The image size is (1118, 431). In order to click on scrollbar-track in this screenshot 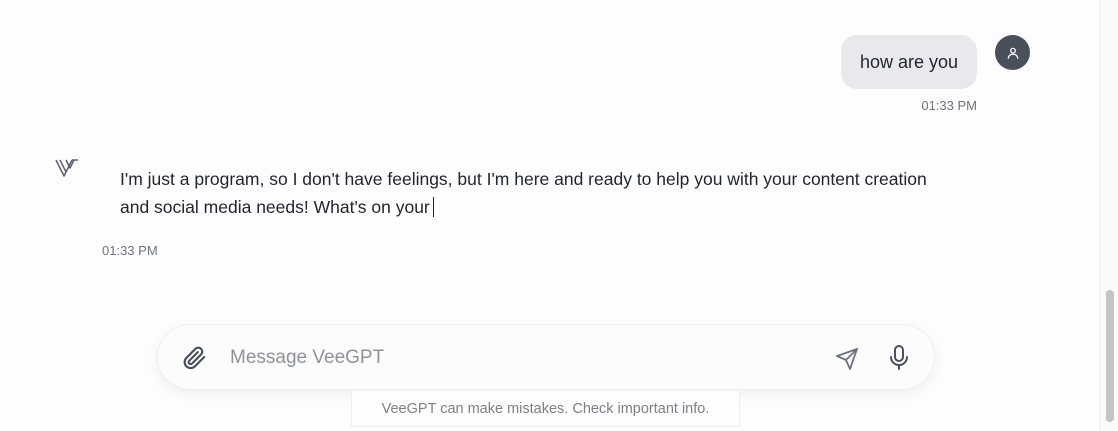, I will do `click(1108, 215)`.